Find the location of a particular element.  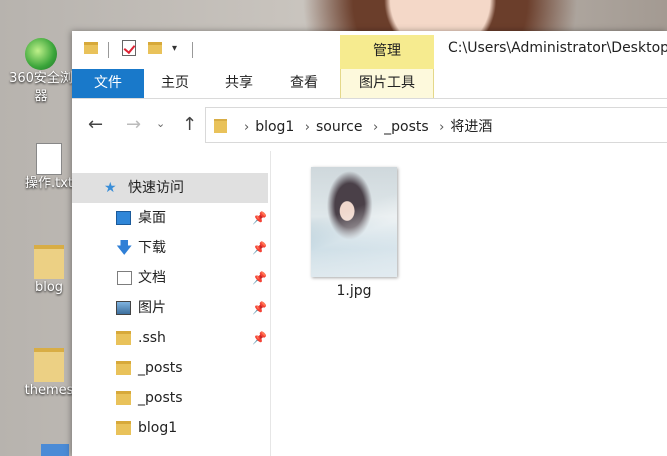

sidebar-item-downloads: 🡇 下载 📌 is located at coordinates (170, 248).